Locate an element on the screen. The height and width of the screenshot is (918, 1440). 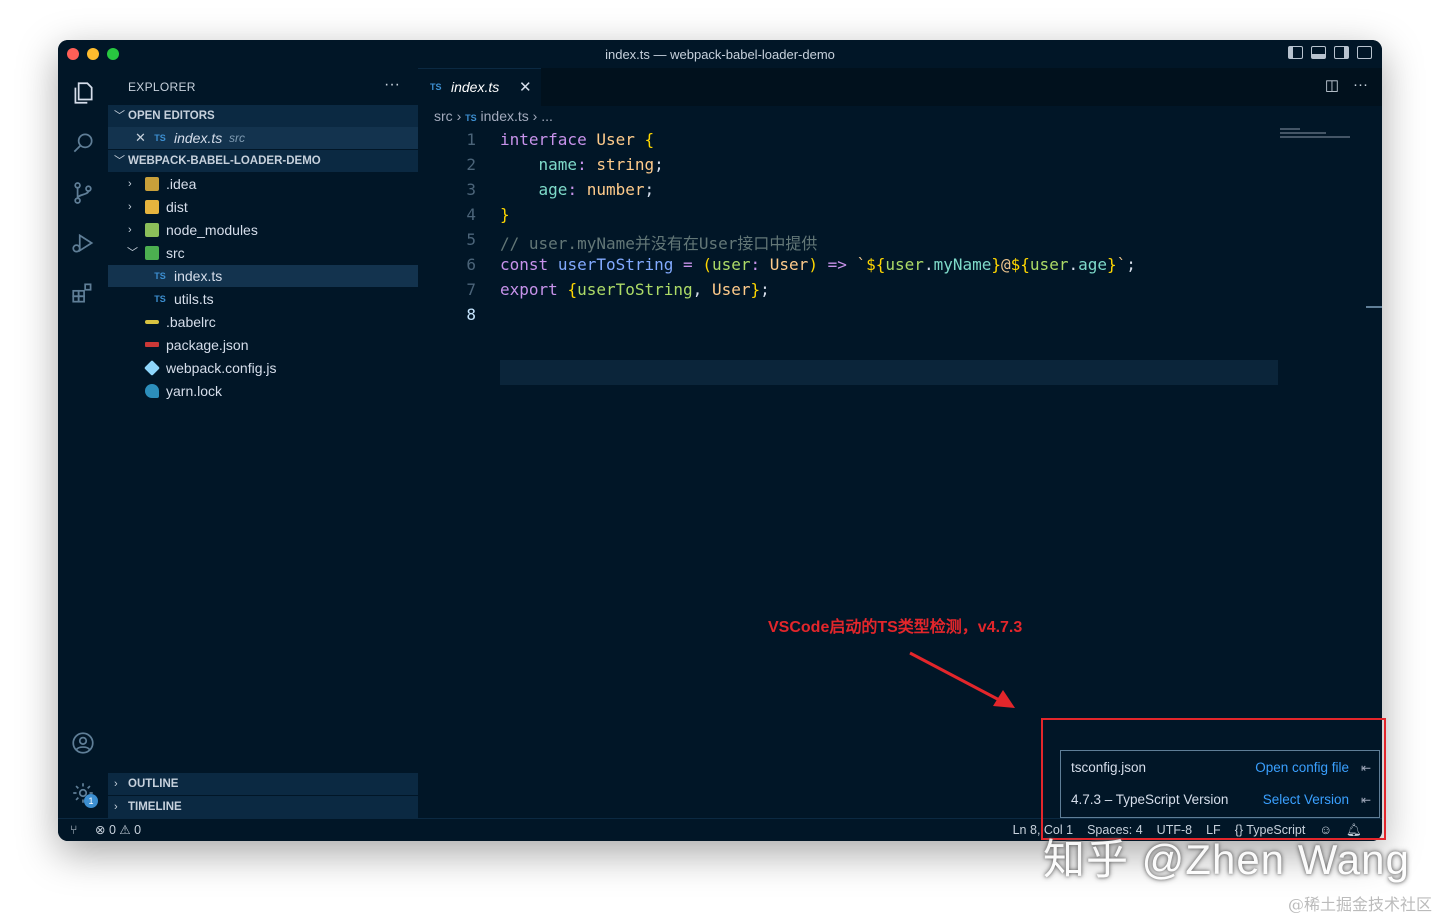
errors-indicator: ⊗ 0 ⚠ 0 is located at coordinates (118, 830).